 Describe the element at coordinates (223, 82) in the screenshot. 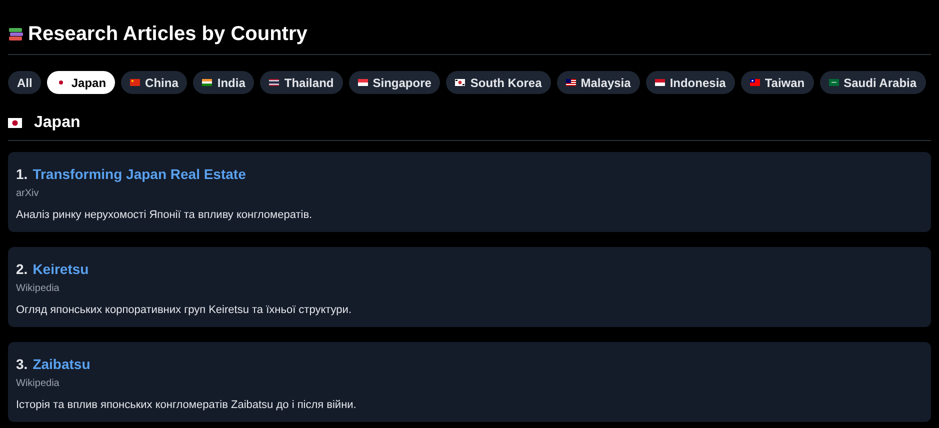

I see `country-filter-chip: India` at that location.